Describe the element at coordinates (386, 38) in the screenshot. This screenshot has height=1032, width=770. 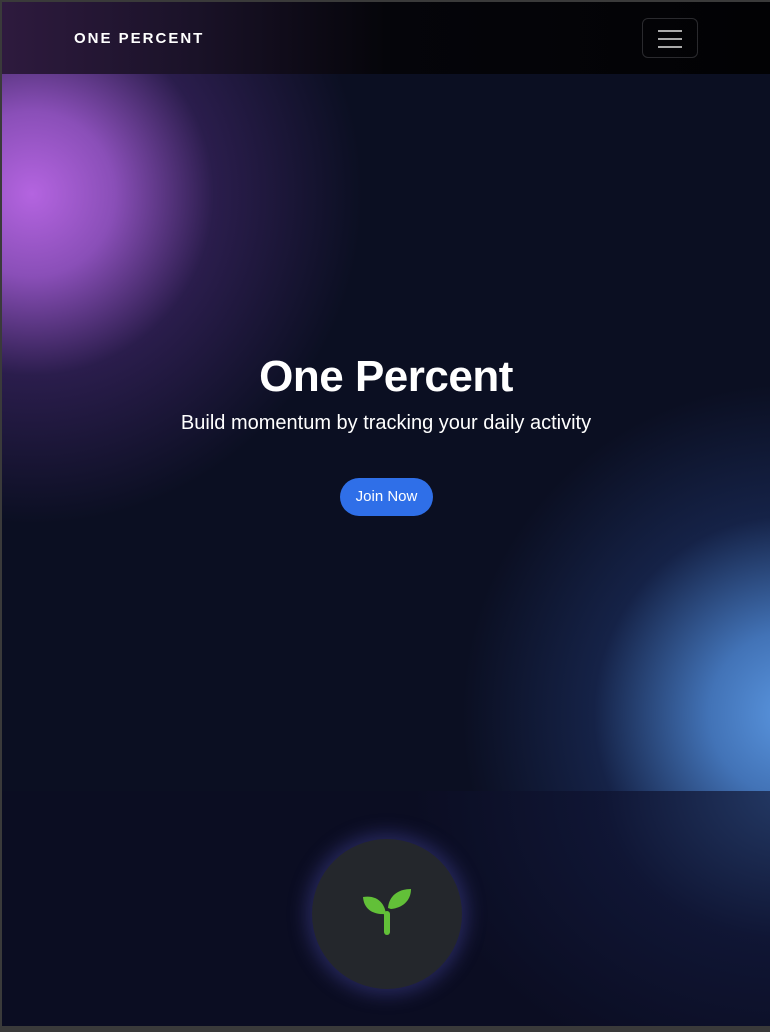
I see `navbar: ONE PERCENT` at that location.